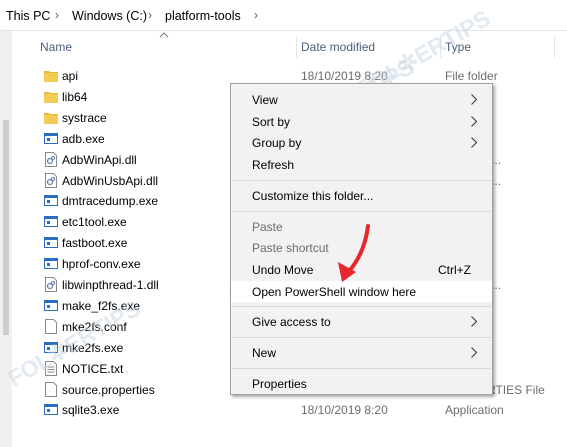  Describe the element at coordinates (361, 121) in the screenshot. I see `menu-item-sort-by: Sort by` at that location.